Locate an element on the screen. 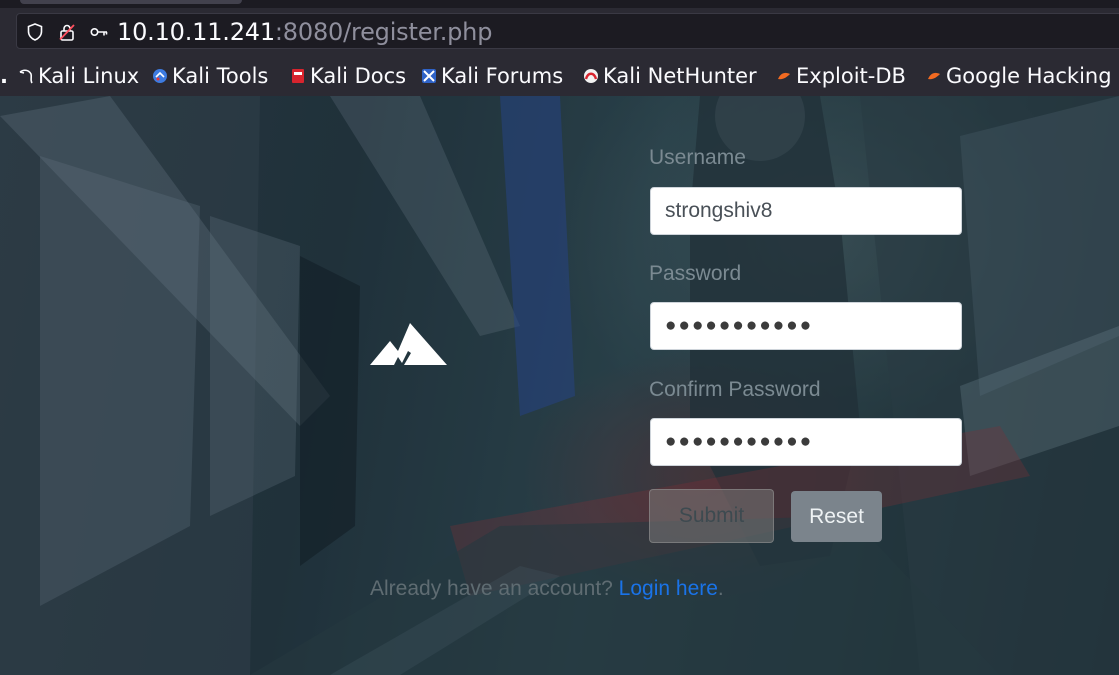 This screenshot has width=1119, height=675. bookmark-kali-forums: Kali Forums is located at coordinates (492, 76).